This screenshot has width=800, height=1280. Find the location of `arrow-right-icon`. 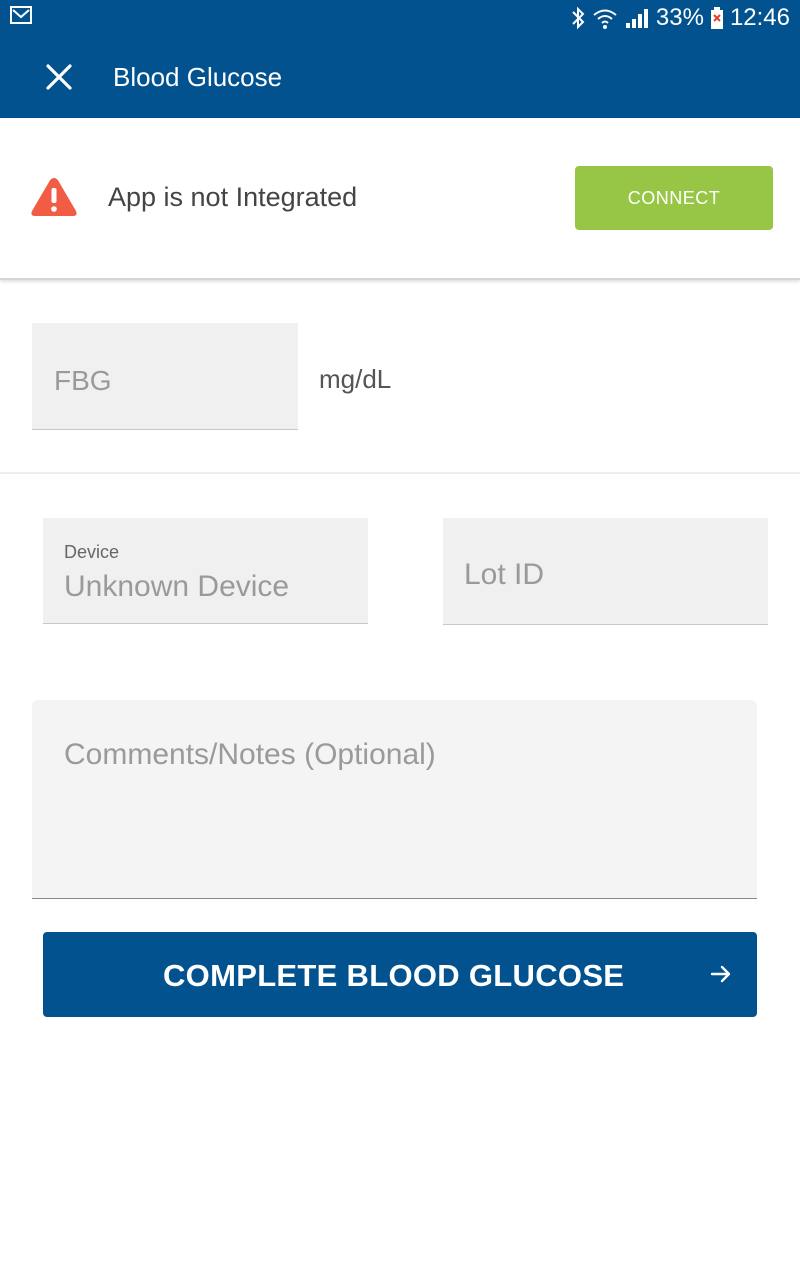

arrow-right-icon is located at coordinates (720, 974).